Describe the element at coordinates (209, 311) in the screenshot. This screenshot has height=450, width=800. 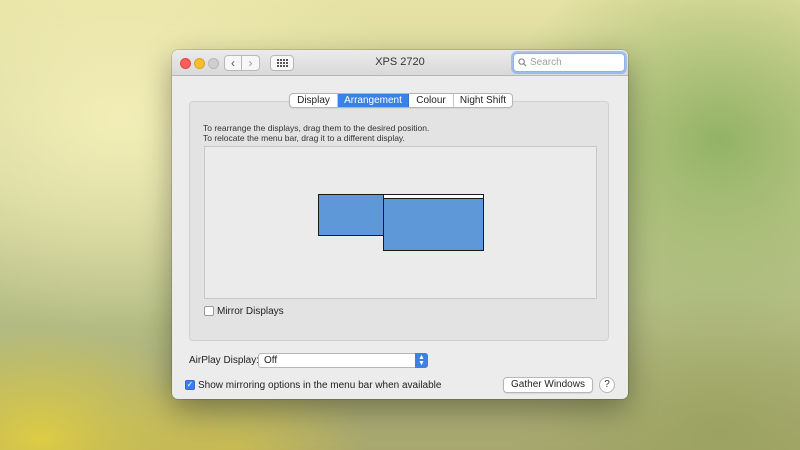
I see `mirror-displays-checkbox` at that location.